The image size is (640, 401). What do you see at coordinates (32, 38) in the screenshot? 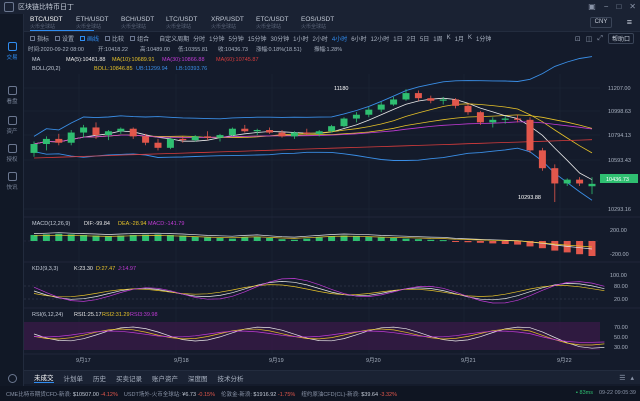
I see `indicator-icon` at bounding box center [32, 38].